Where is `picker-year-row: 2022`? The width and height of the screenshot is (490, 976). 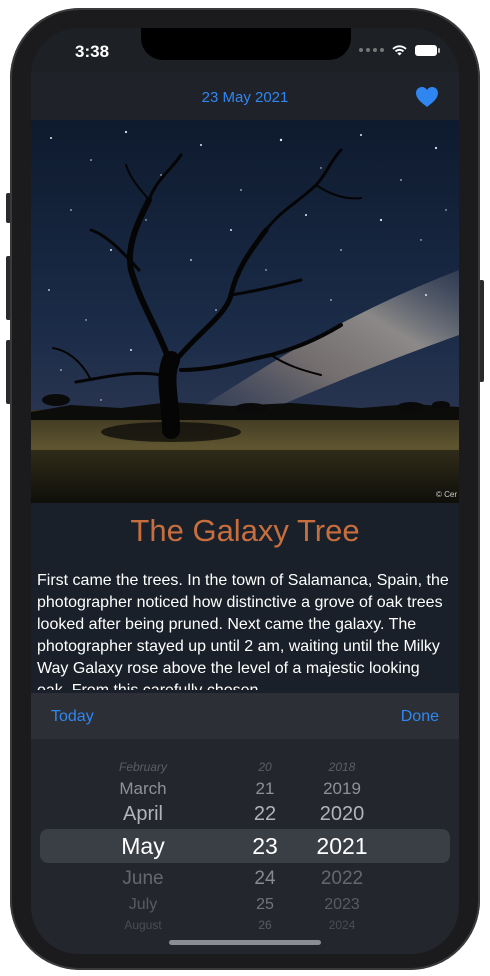 picker-year-row: 2022 is located at coordinates (342, 878).